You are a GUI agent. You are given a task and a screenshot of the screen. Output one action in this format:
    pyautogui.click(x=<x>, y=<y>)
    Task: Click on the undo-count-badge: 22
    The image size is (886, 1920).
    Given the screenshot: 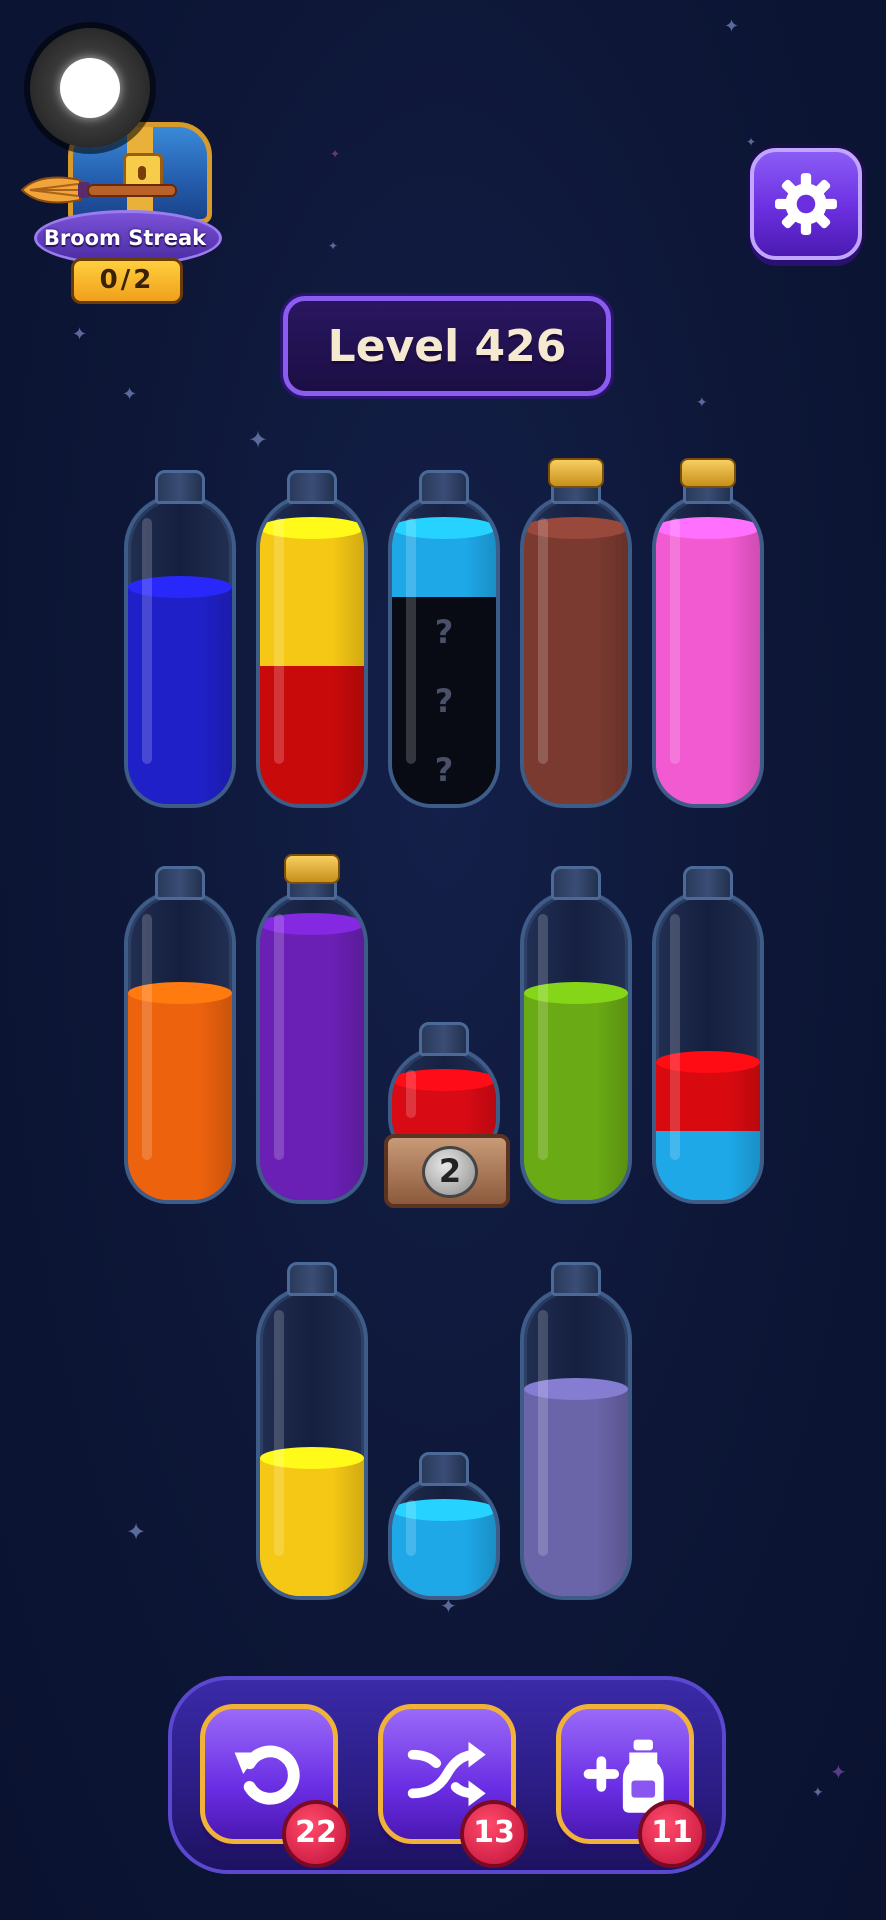 What is the action you would take?
    pyautogui.click(x=316, y=1834)
    